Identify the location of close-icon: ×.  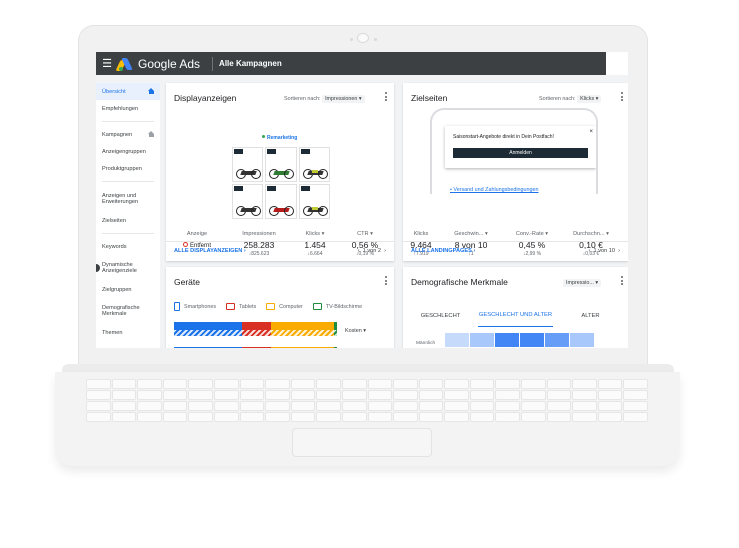
(591, 132).